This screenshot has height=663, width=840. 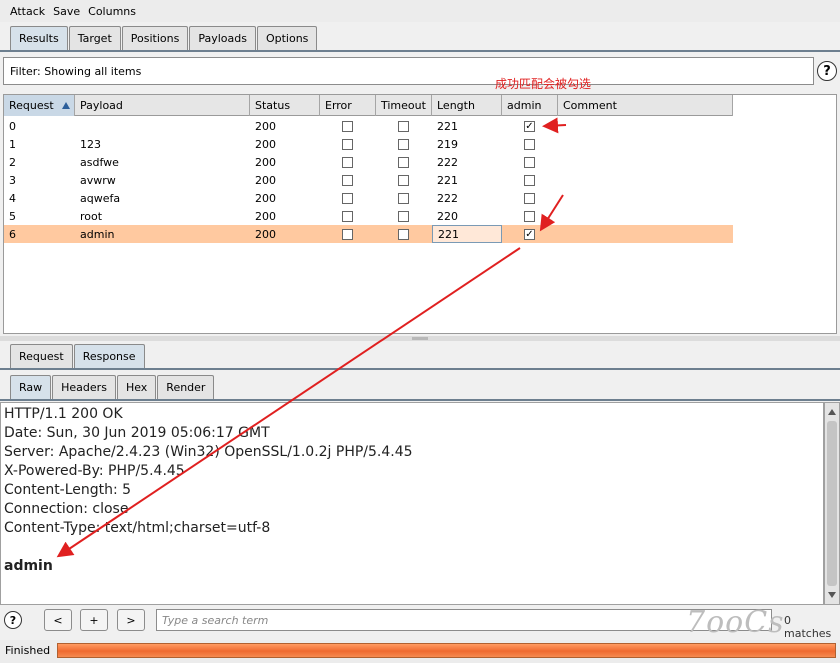 What do you see at coordinates (554, 125) in the screenshot?
I see `arrow-row0-icon` at bounding box center [554, 125].